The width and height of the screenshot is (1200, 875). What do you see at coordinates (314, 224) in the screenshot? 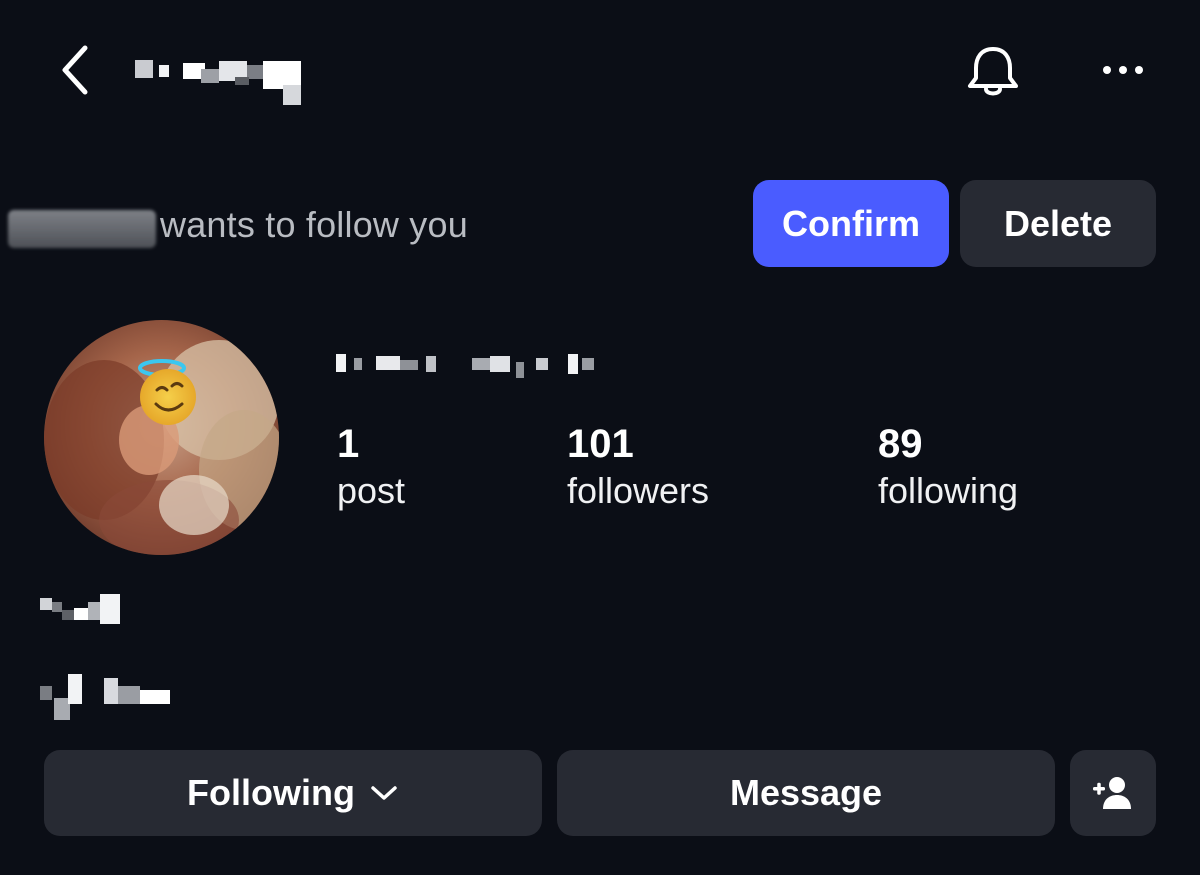
I see `follow-request-text: wants to follow you` at bounding box center [314, 224].